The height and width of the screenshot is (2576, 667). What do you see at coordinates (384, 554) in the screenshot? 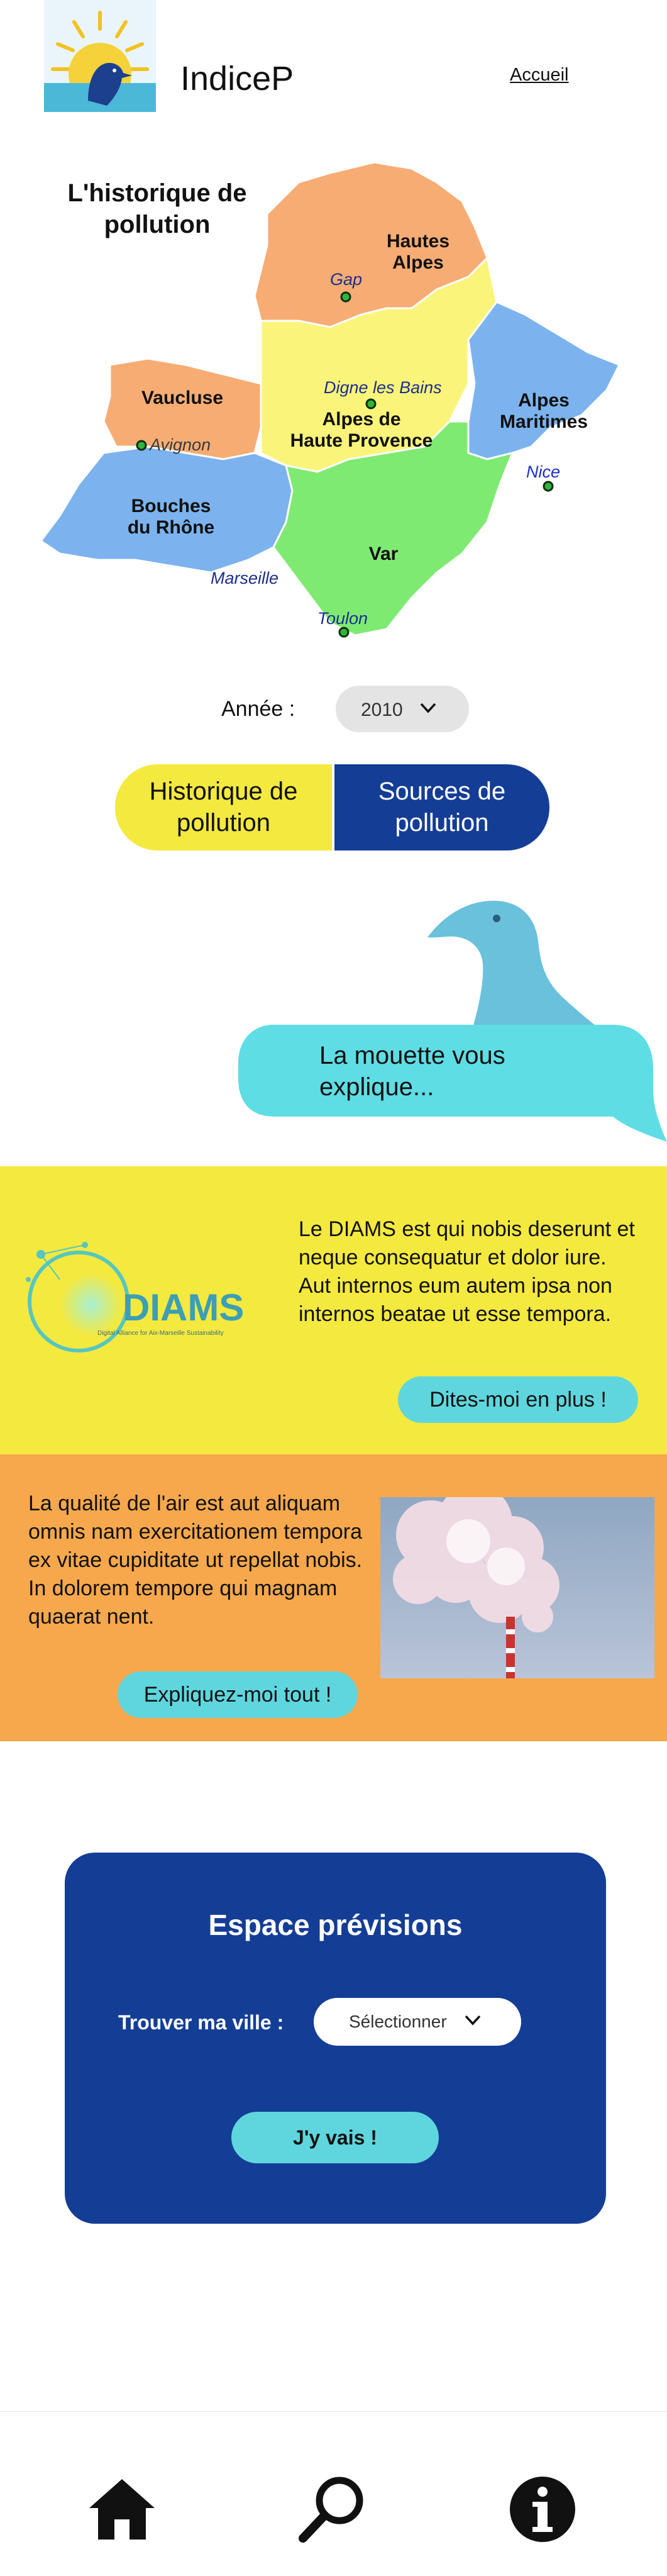
I see `label-var: Var` at bounding box center [384, 554].